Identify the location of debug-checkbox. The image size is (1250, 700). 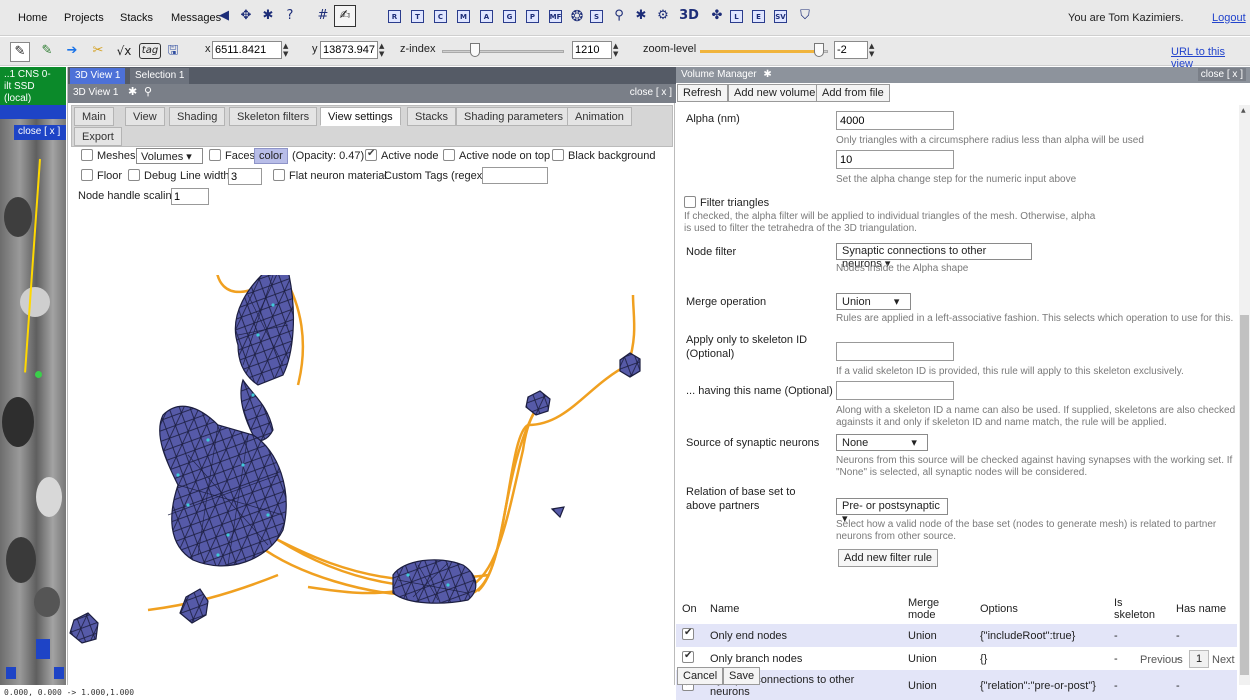
(134, 175).